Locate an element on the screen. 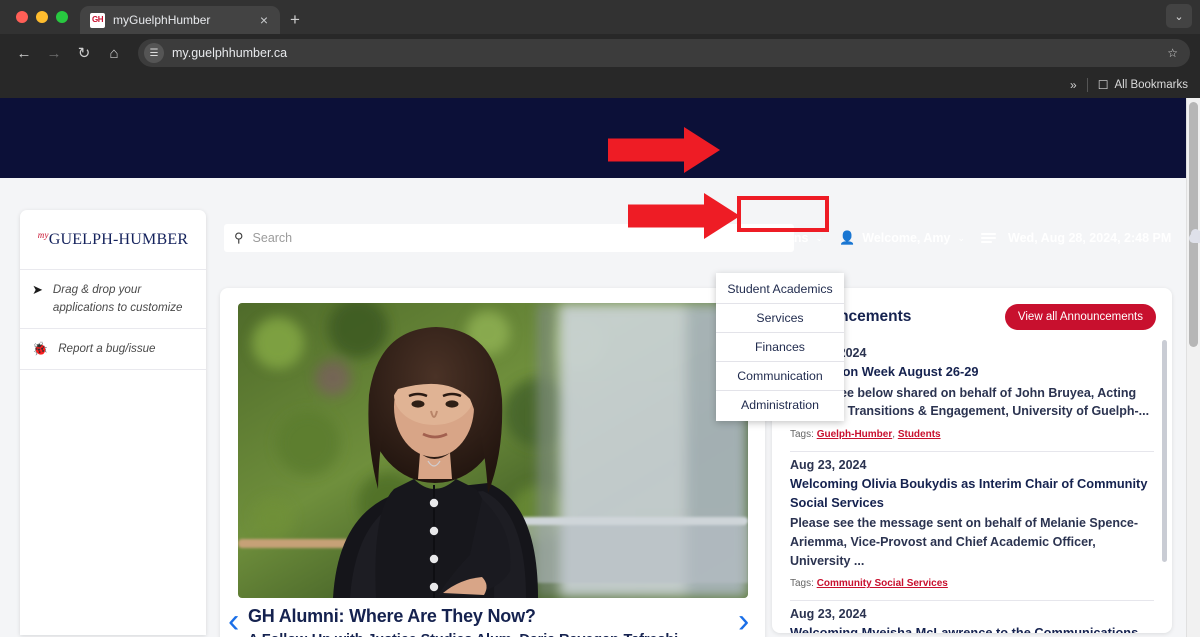 This screenshot has width=1200, height=637. weather-display: 22.2° C is located at coordinates (1194, 238).